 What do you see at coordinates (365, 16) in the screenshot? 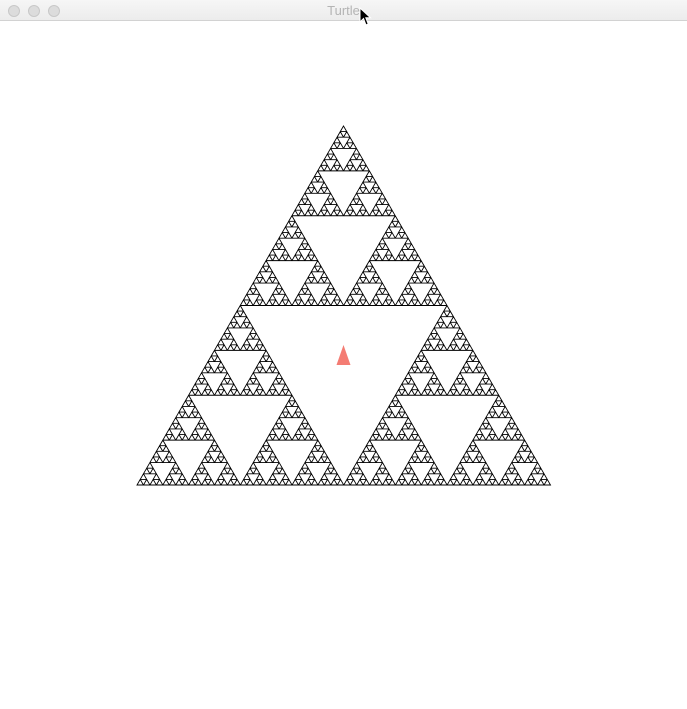
I see `arrow-cursor-icon` at bounding box center [365, 16].